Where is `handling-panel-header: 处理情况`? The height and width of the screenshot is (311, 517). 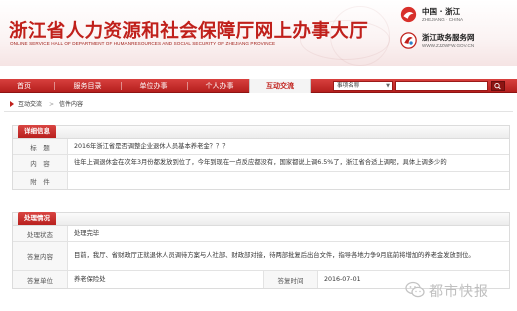
handling-panel-header: 处理情况 is located at coordinates (261, 219).